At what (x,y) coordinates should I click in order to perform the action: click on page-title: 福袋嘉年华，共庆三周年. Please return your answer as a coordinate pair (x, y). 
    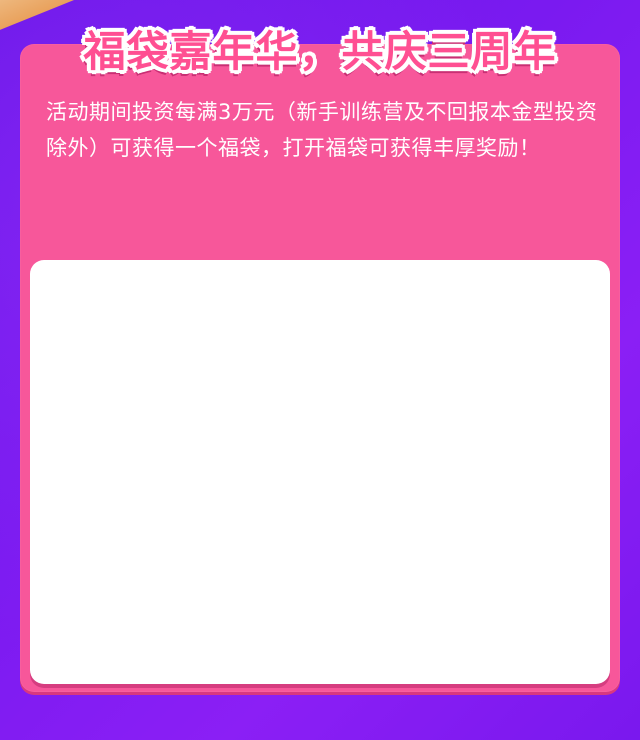
    Looking at the image, I should click on (320, 51).